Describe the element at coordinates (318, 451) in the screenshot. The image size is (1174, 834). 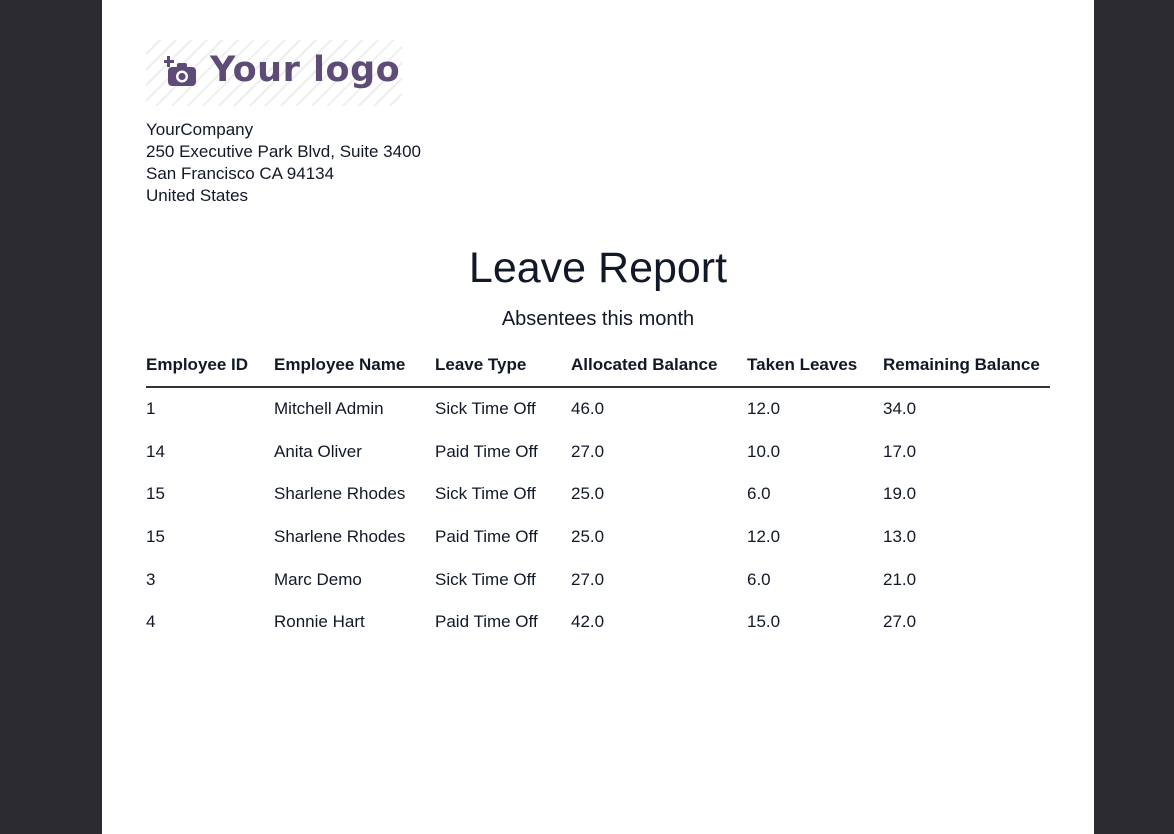
I see `cell-employee-name: Anita Oliver` at that location.